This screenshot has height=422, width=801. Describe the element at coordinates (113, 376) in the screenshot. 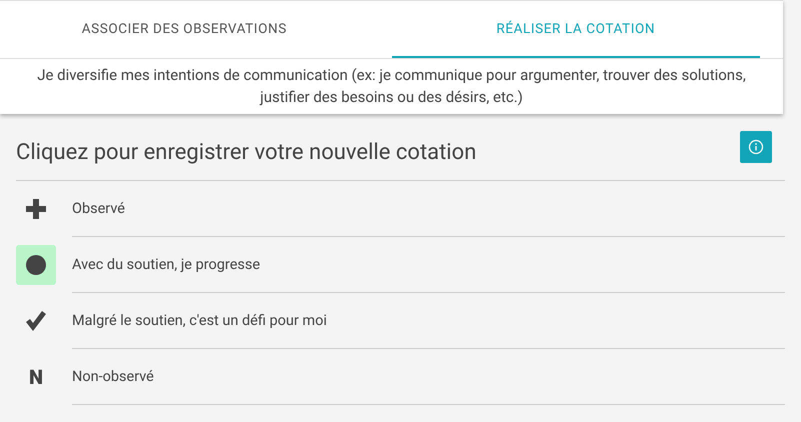

I see `option-label: Non-observé` at that location.